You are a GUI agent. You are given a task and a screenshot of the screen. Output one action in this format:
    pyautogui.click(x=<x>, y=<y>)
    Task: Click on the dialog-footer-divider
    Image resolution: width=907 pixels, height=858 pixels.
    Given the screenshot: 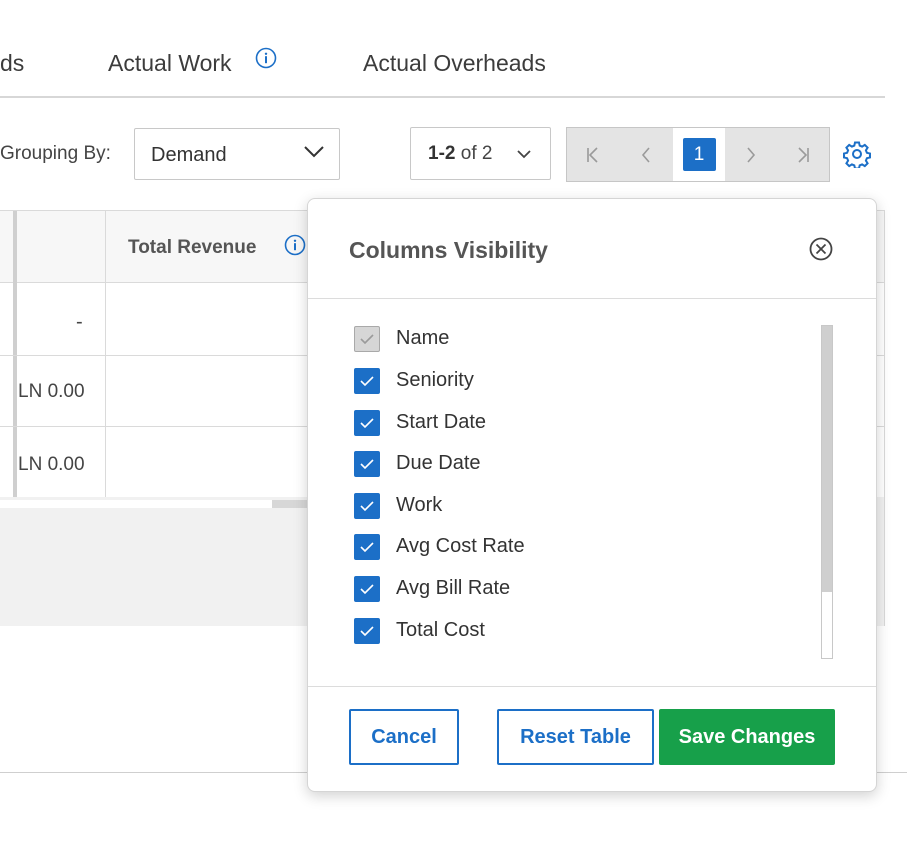 What is the action you would take?
    pyautogui.click(x=592, y=686)
    